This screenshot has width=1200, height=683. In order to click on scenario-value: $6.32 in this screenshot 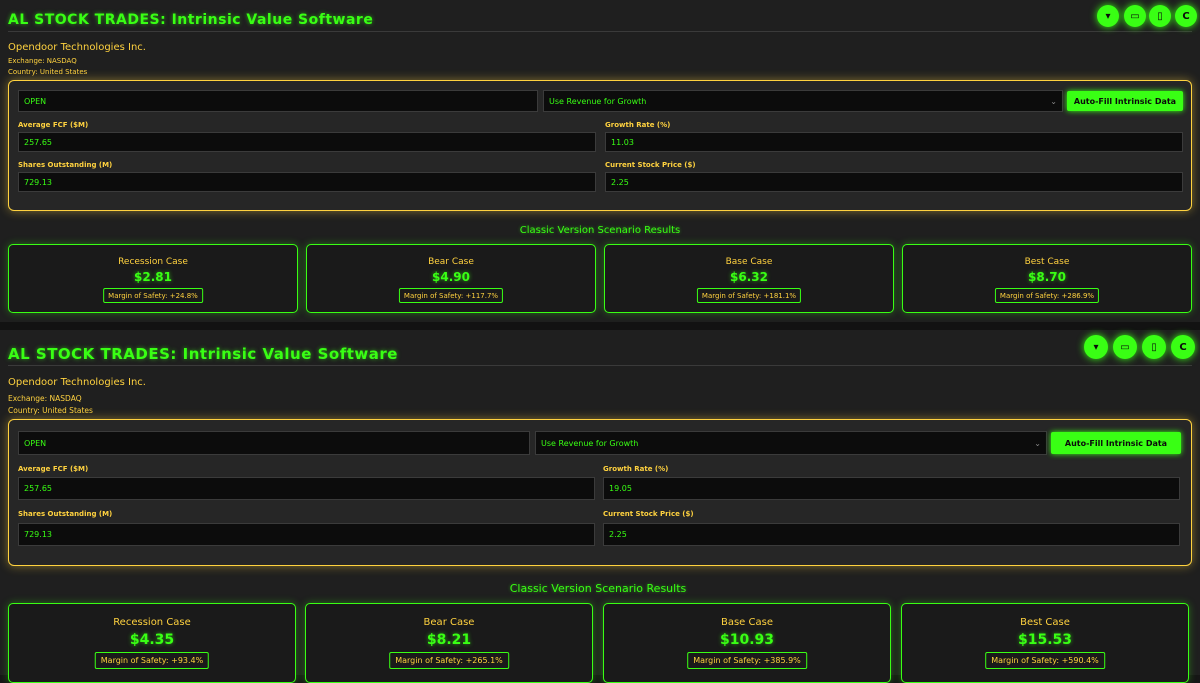, I will do `click(749, 277)`.